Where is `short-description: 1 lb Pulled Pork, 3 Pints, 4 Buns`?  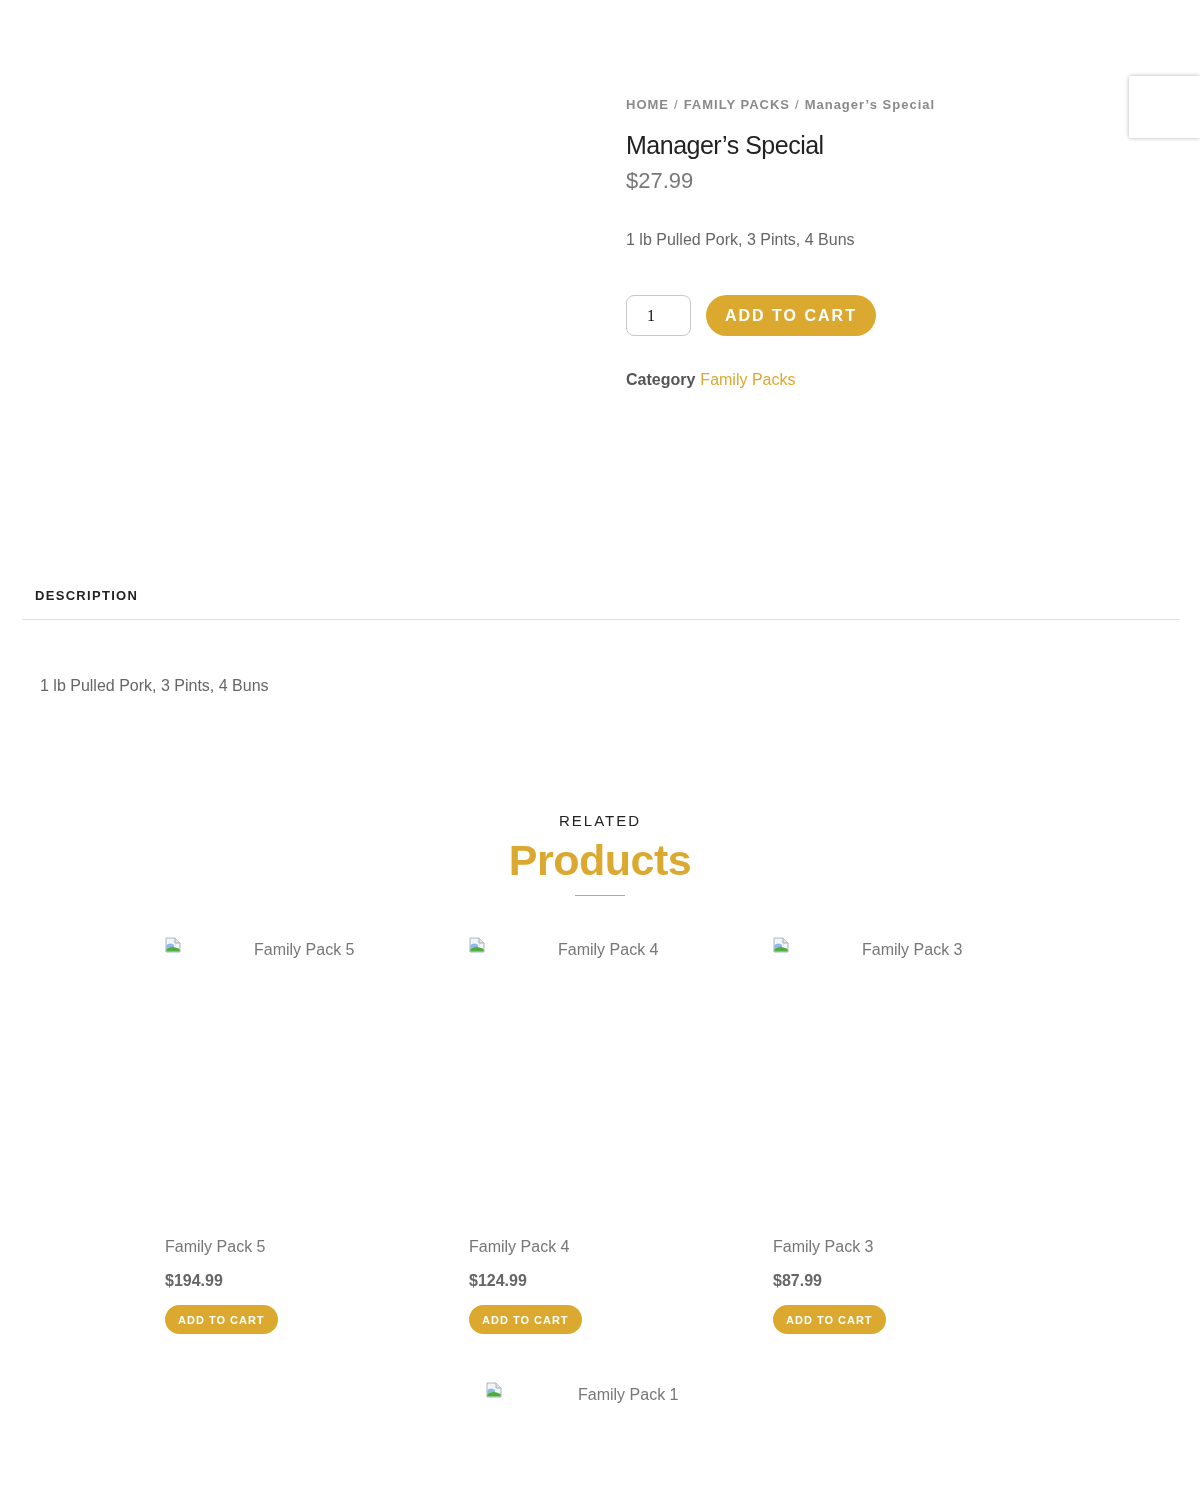 short-description: 1 lb Pulled Pork, 3 Pints, 4 Buns is located at coordinates (740, 240).